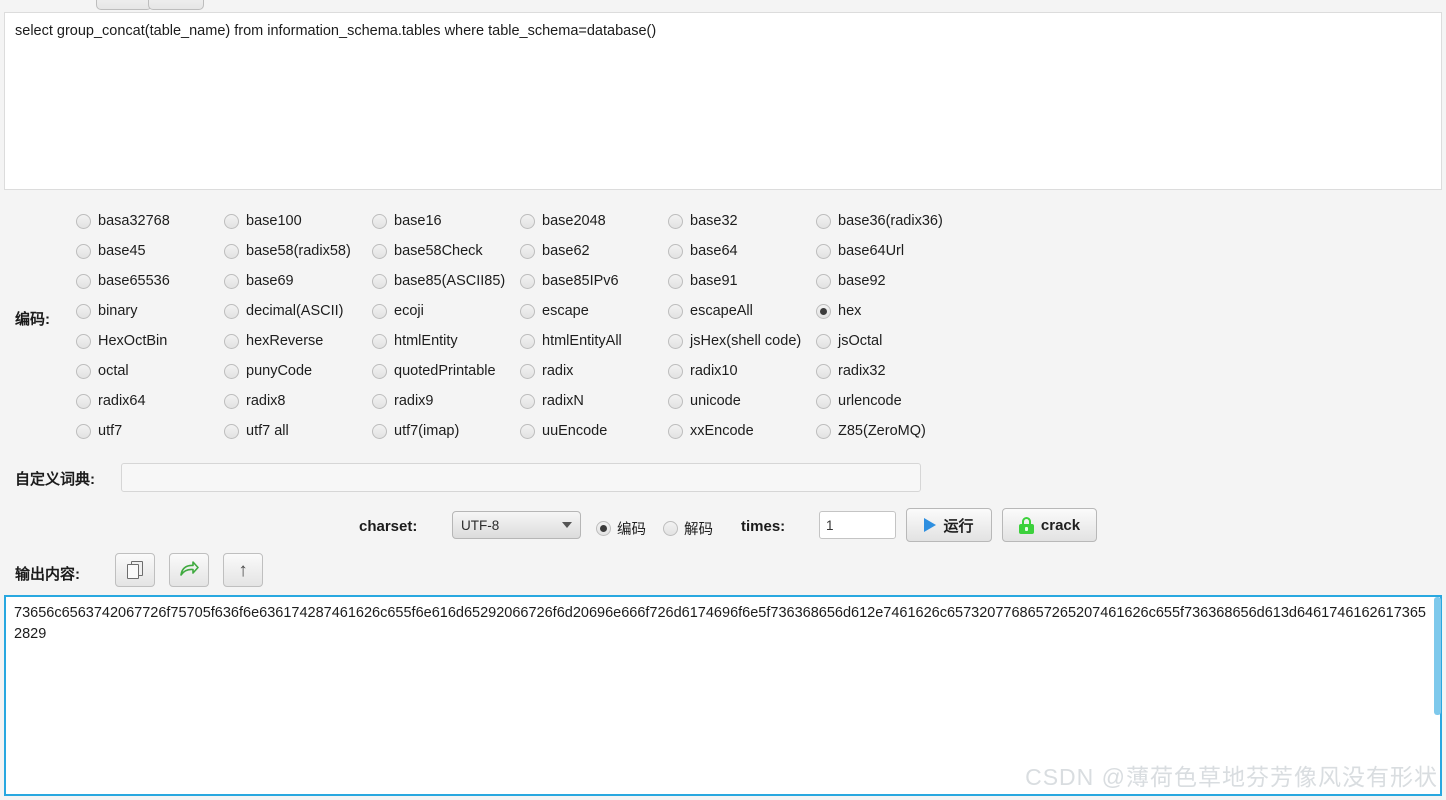 This screenshot has height=800, width=1446. I want to click on encoding-option-hexreverse: hexReverse, so click(298, 341).